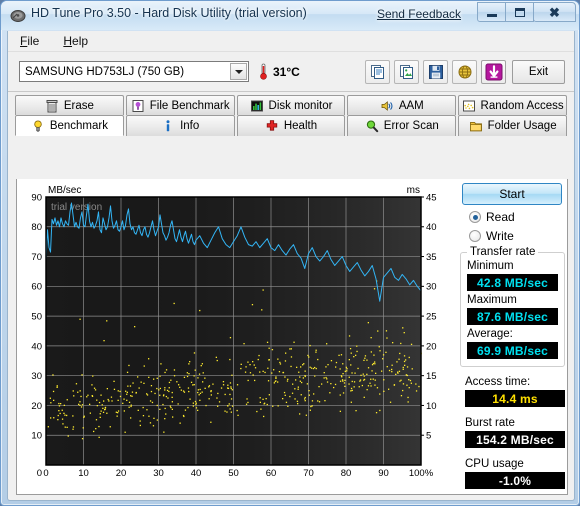 The width and height of the screenshot is (580, 506). What do you see at coordinates (517, 217) in the screenshot?
I see `radio-read: Read` at bounding box center [517, 217].